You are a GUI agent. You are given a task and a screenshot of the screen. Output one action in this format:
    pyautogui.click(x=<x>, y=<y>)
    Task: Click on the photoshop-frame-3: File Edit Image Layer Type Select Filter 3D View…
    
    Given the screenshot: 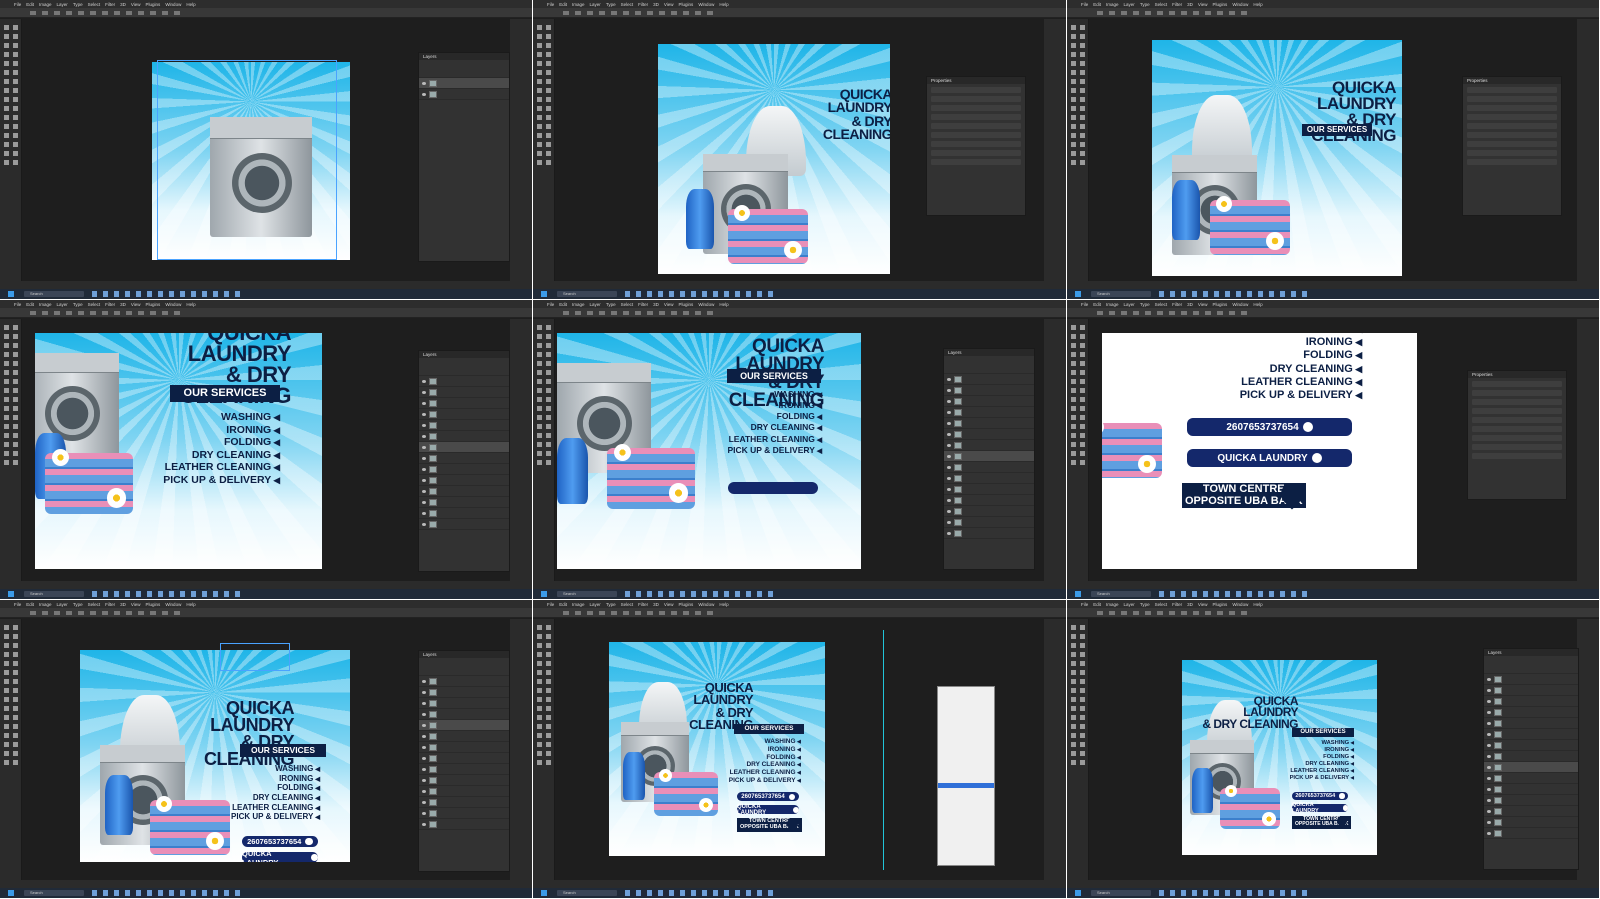 What is the action you would take?
    pyautogui.click(x=1333, y=150)
    